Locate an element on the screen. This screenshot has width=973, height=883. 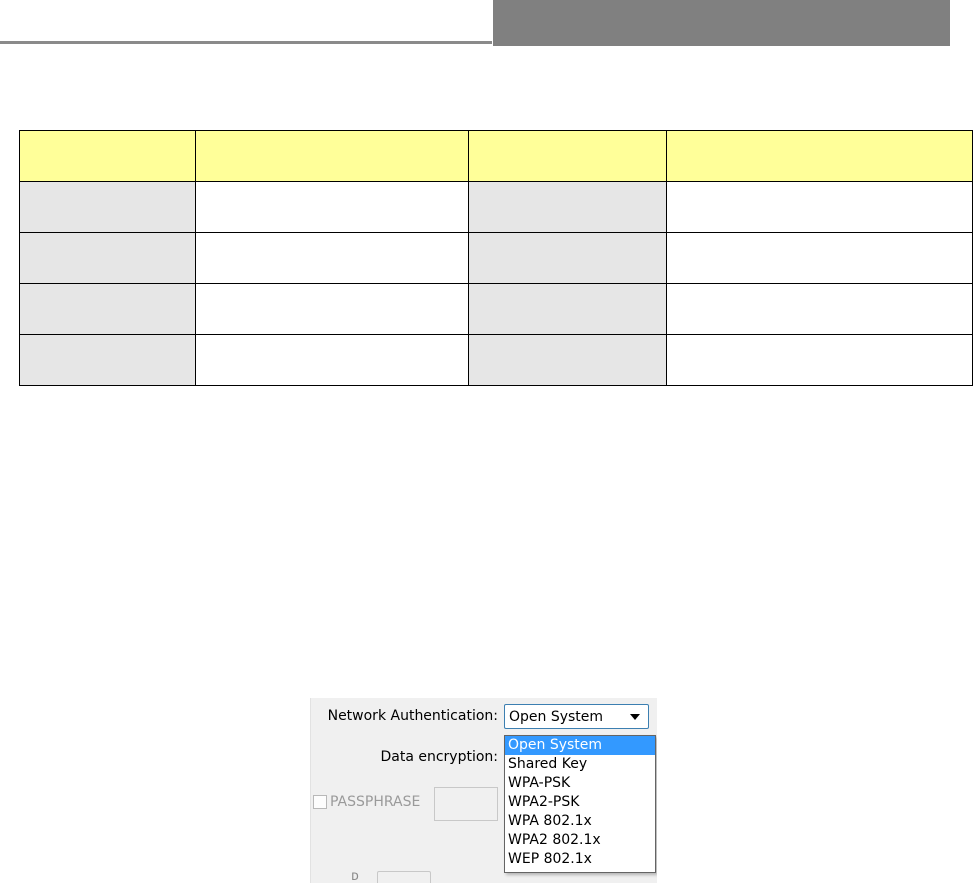
table-header-row is located at coordinates (496, 156).